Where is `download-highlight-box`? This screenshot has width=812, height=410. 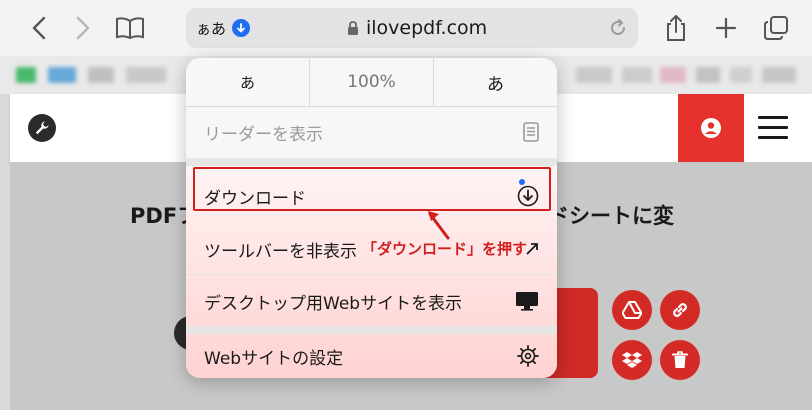 download-highlight-box is located at coordinates (372, 189).